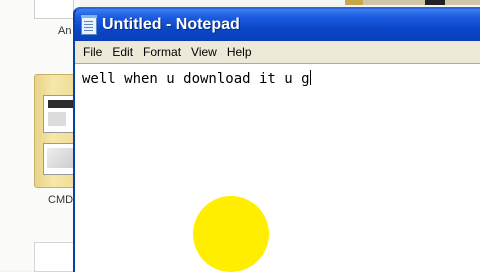 The height and width of the screenshot is (272, 480). I want to click on cursor-highlight, so click(231, 234).